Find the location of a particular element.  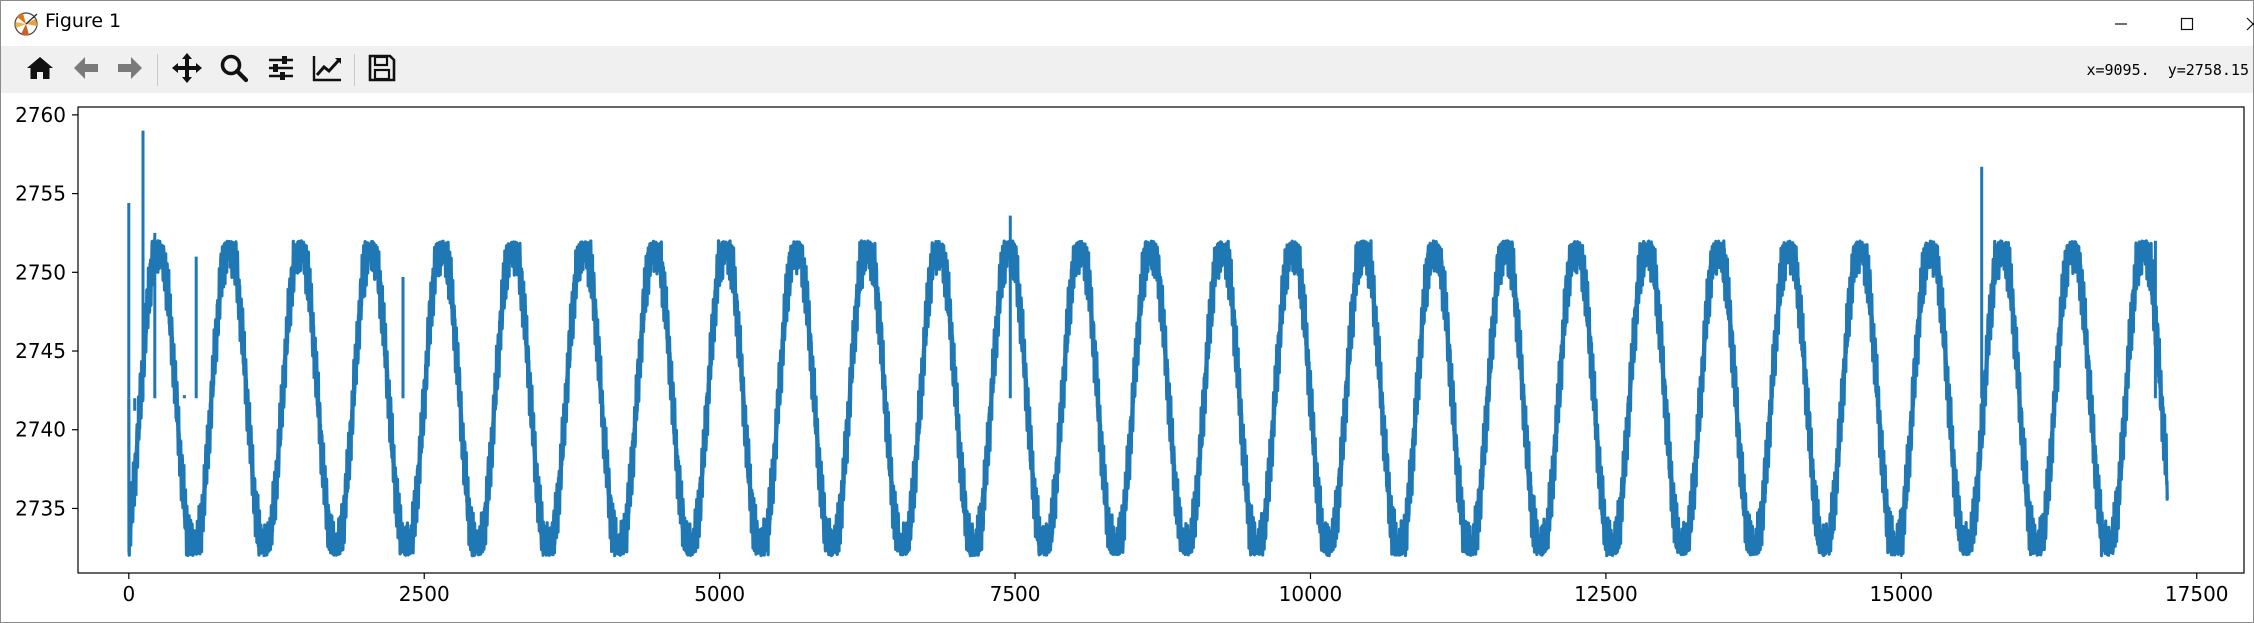

move-icon is located at coordinates (187, 70).